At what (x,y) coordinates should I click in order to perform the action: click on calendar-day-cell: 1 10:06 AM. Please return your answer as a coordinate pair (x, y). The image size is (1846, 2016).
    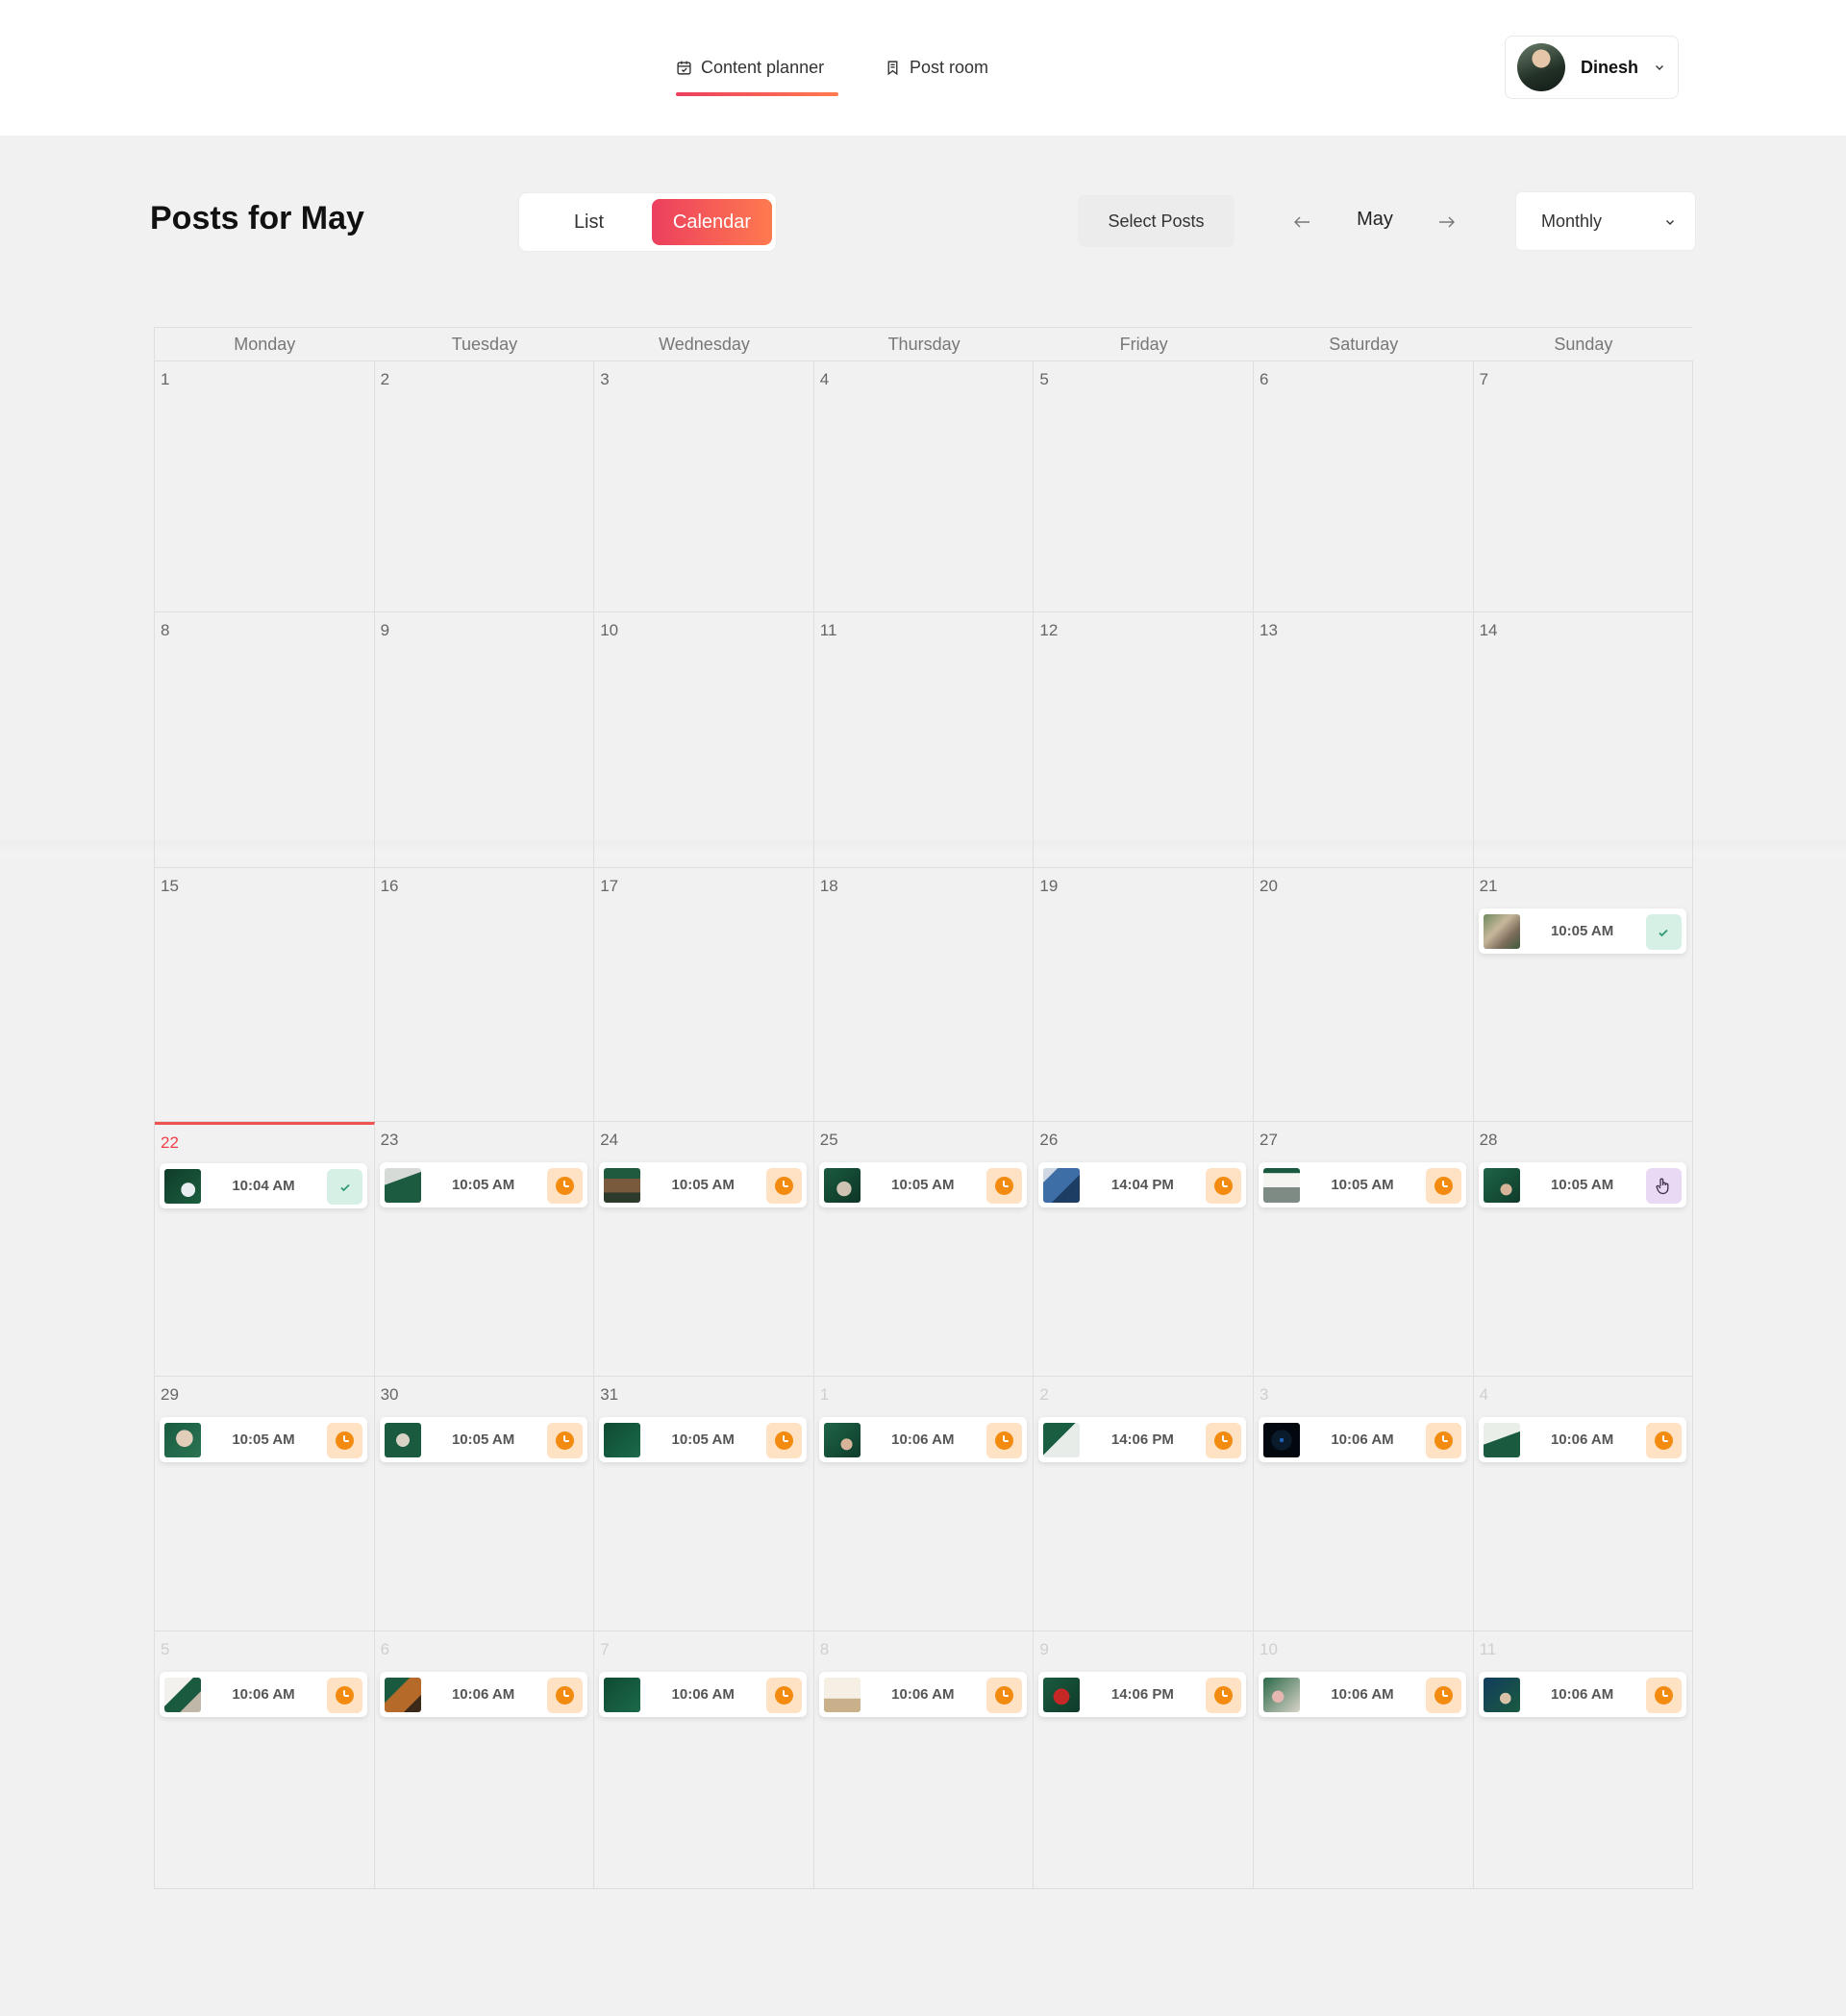
    Looking at the image, I should click on (924, 1504).